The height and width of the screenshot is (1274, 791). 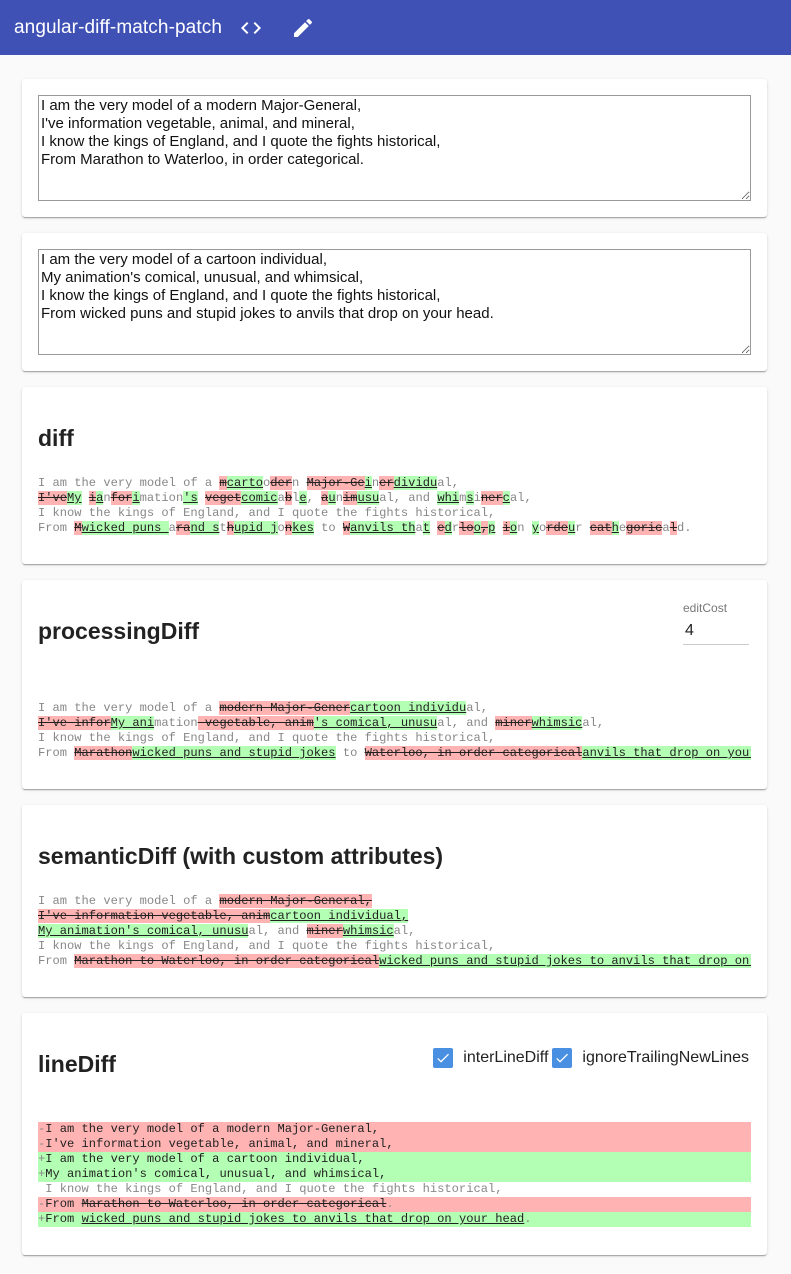 What do you see at coordinates (161, 498) in the screenshot?
I see `diff-equal-segment: mation` at bounding box center [161, 498].